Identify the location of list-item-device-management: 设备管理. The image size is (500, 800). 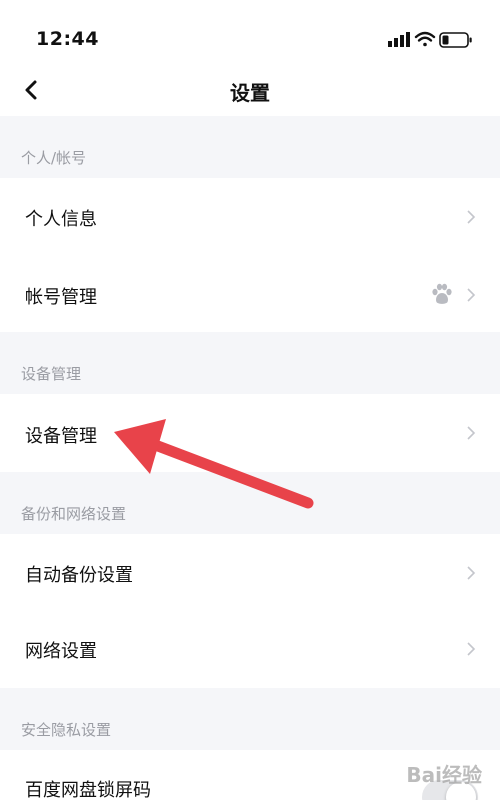
(250, 433).